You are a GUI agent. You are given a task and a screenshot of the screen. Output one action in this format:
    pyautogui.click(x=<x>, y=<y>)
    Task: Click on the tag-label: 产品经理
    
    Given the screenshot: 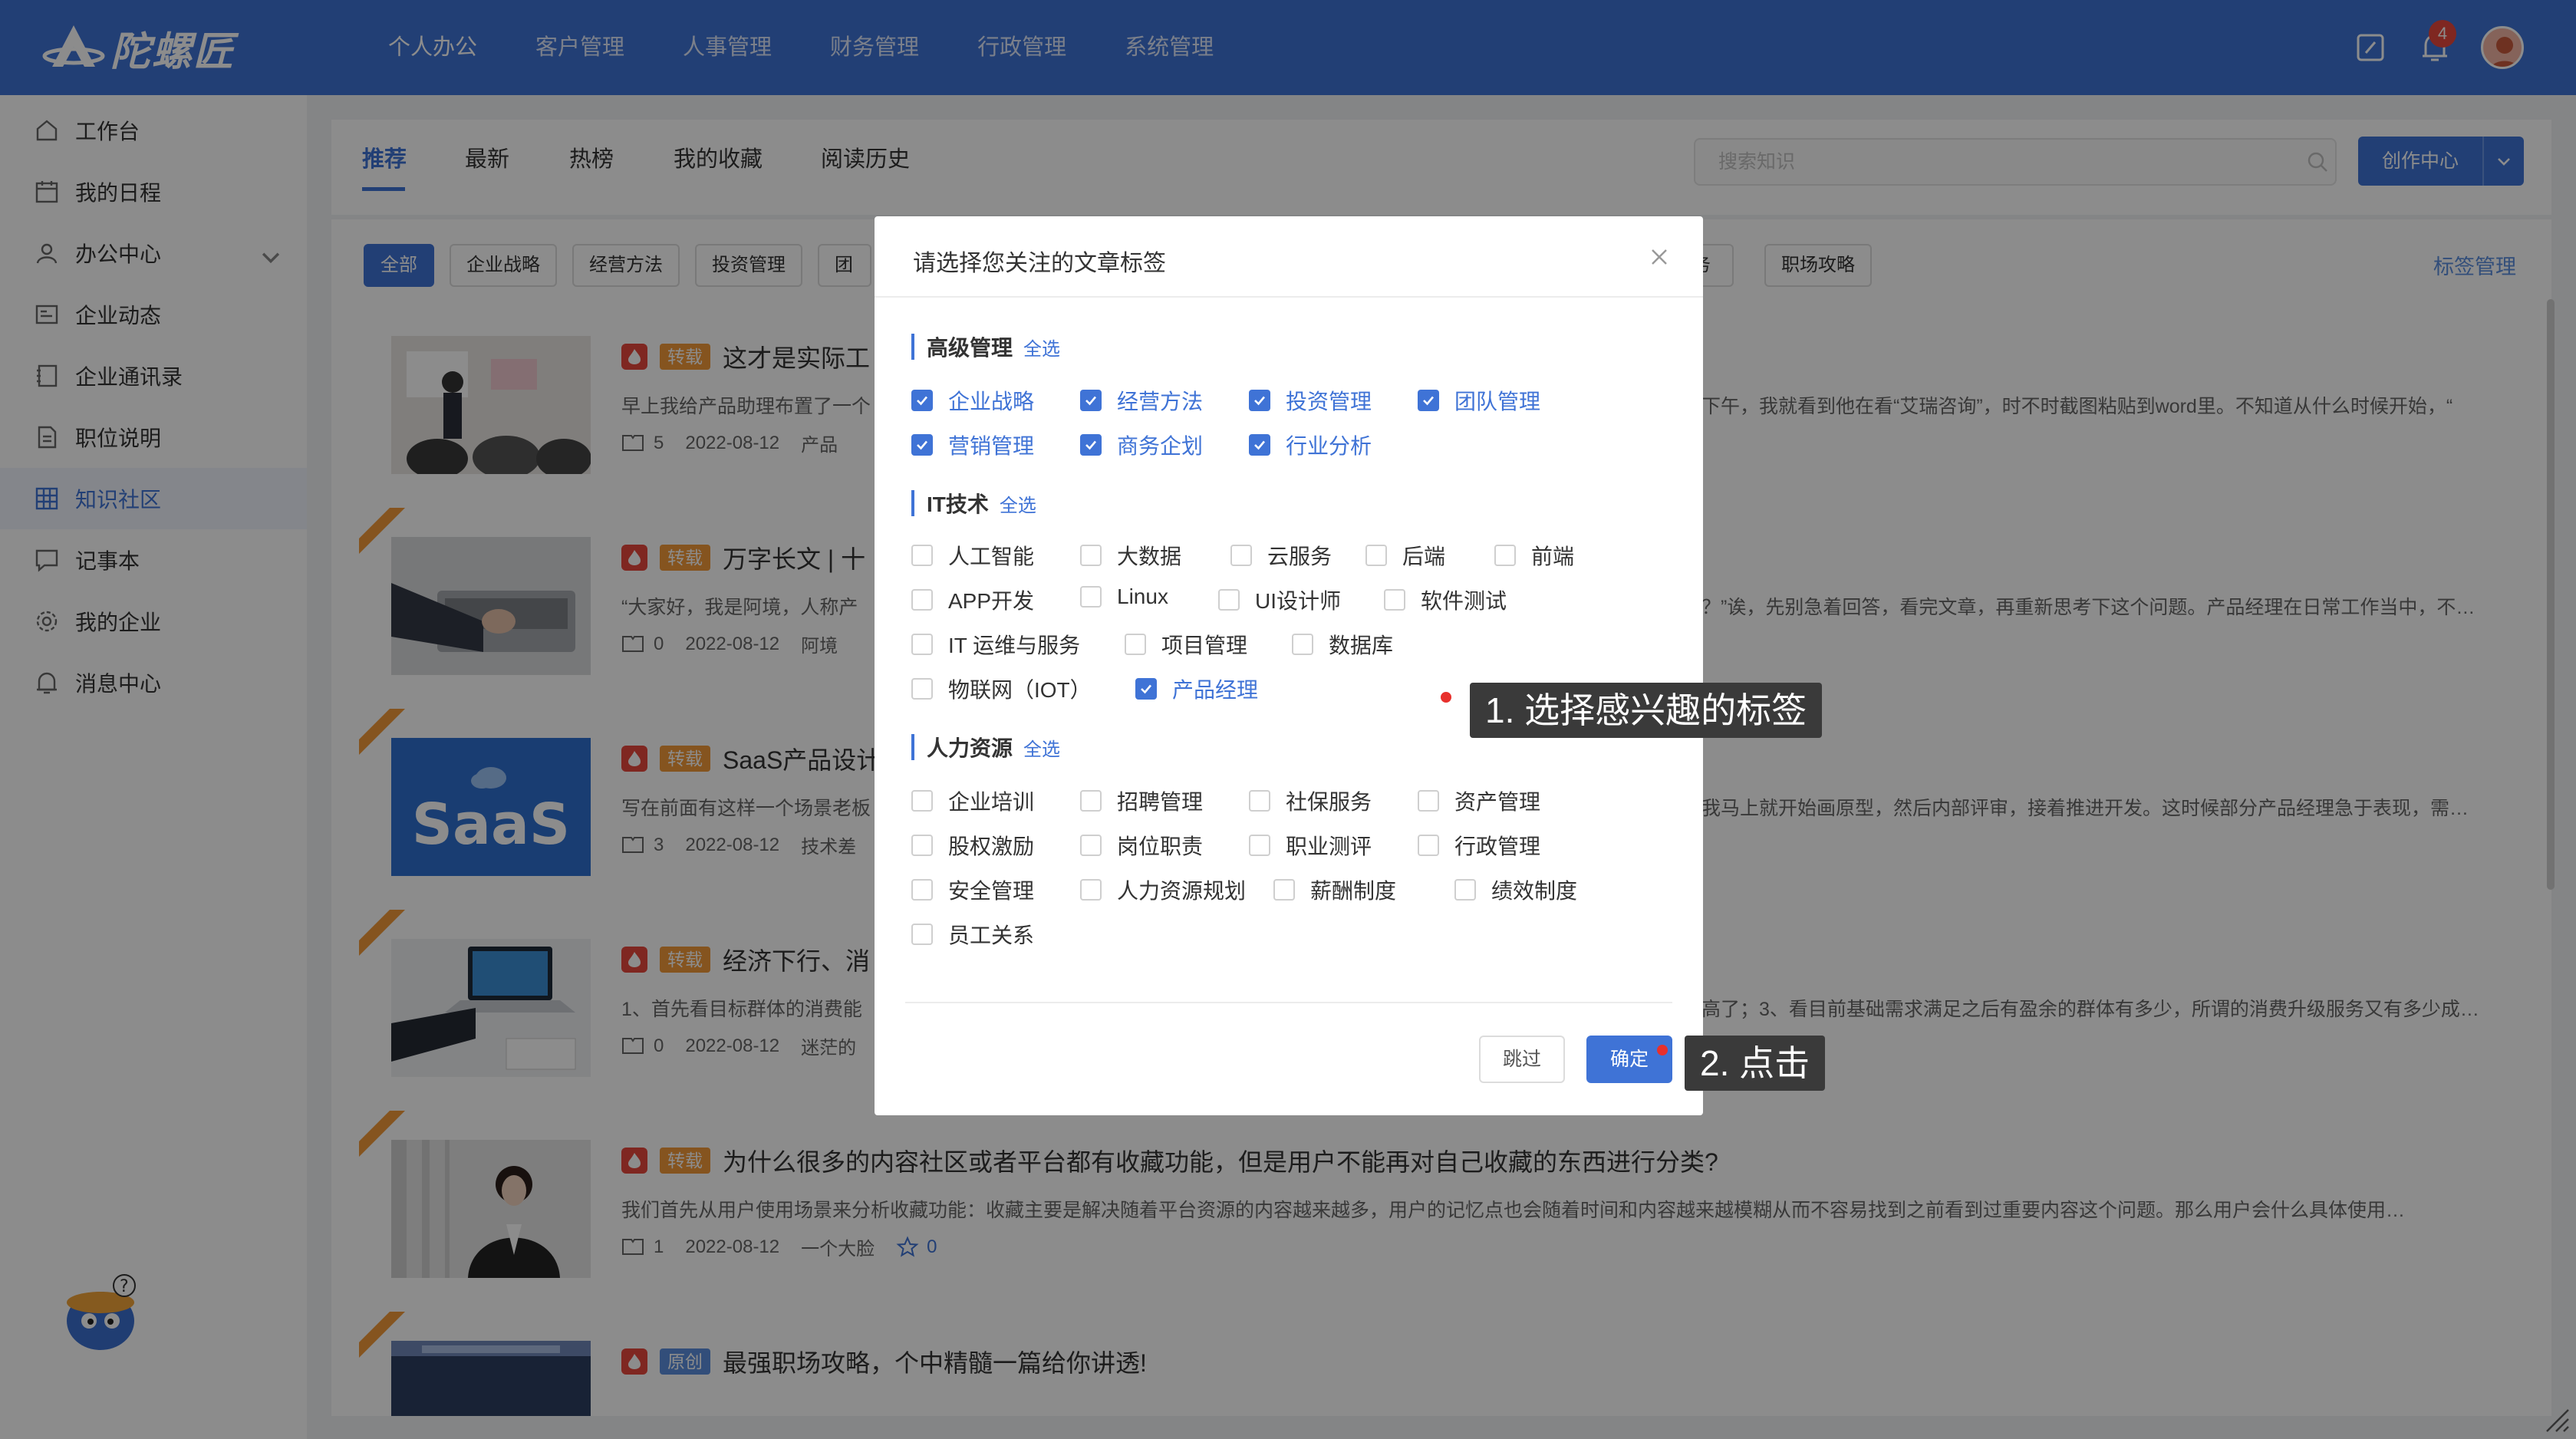 What is the action you would take?
    pyautogui.click(x=1215, y=690)
    